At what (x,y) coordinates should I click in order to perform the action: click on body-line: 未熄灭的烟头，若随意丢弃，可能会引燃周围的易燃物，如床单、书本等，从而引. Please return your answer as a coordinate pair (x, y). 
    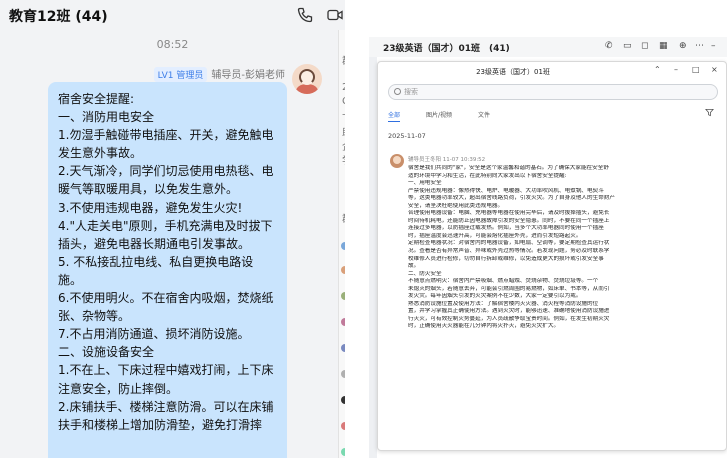
    Looking at the image, I should click on (509, 288).